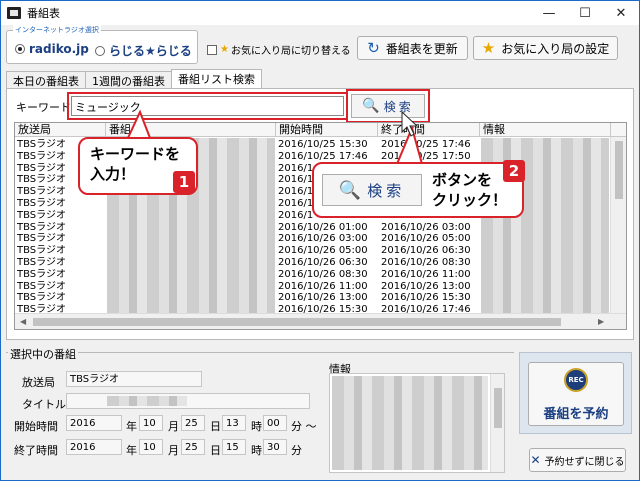 The image size is (640, 481). Describe the element at coordinates (386, 190) in the screenshot. I see `search-zoom-label: 検索` at that location.